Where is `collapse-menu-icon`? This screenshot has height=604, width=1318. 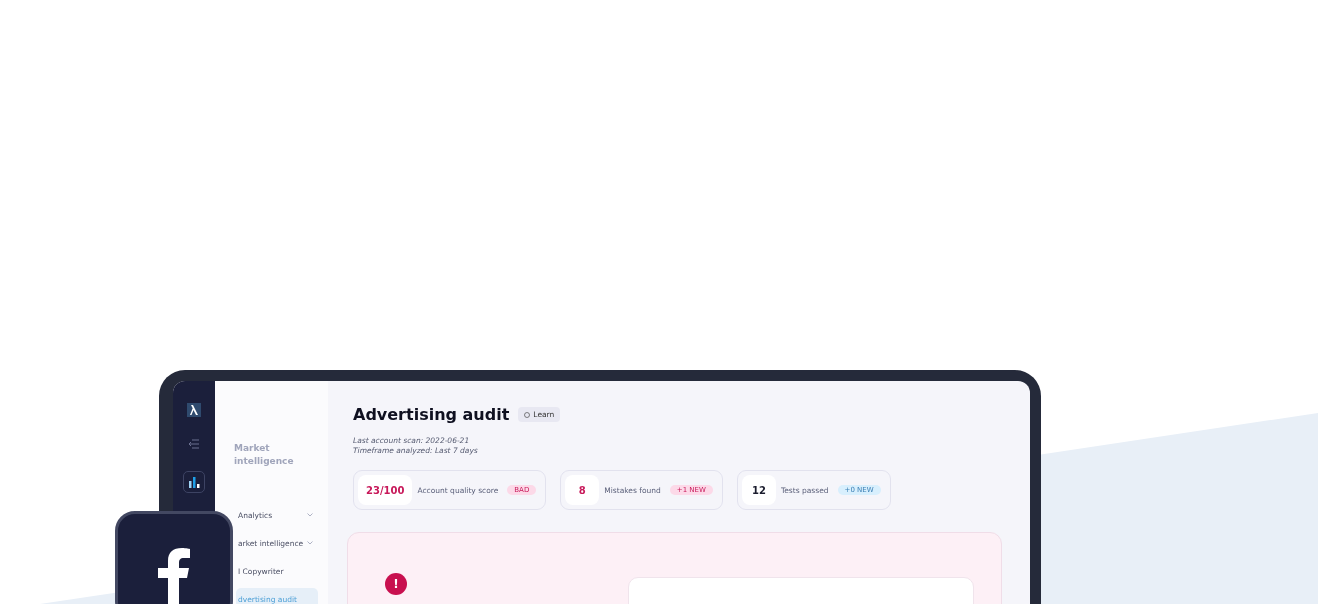 collapse-menu-icon is located at coordinates (194, 444).